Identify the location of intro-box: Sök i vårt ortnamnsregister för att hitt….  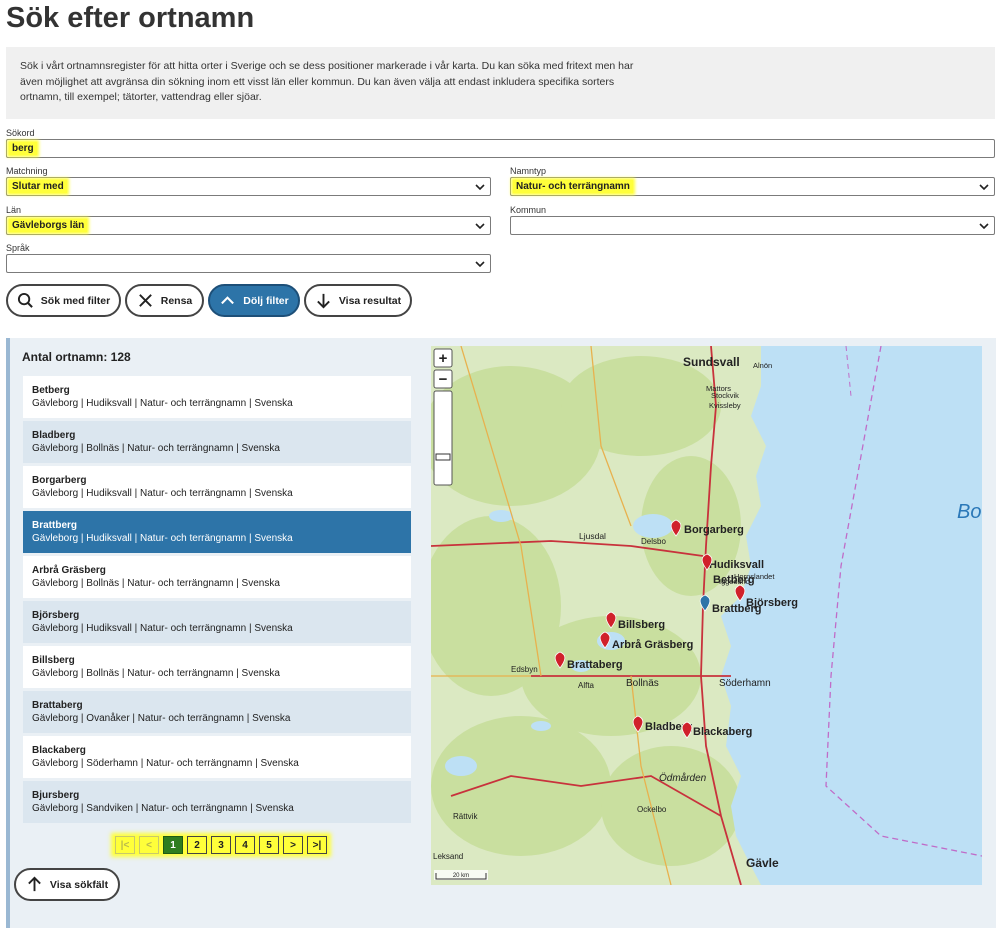
(500, 83).